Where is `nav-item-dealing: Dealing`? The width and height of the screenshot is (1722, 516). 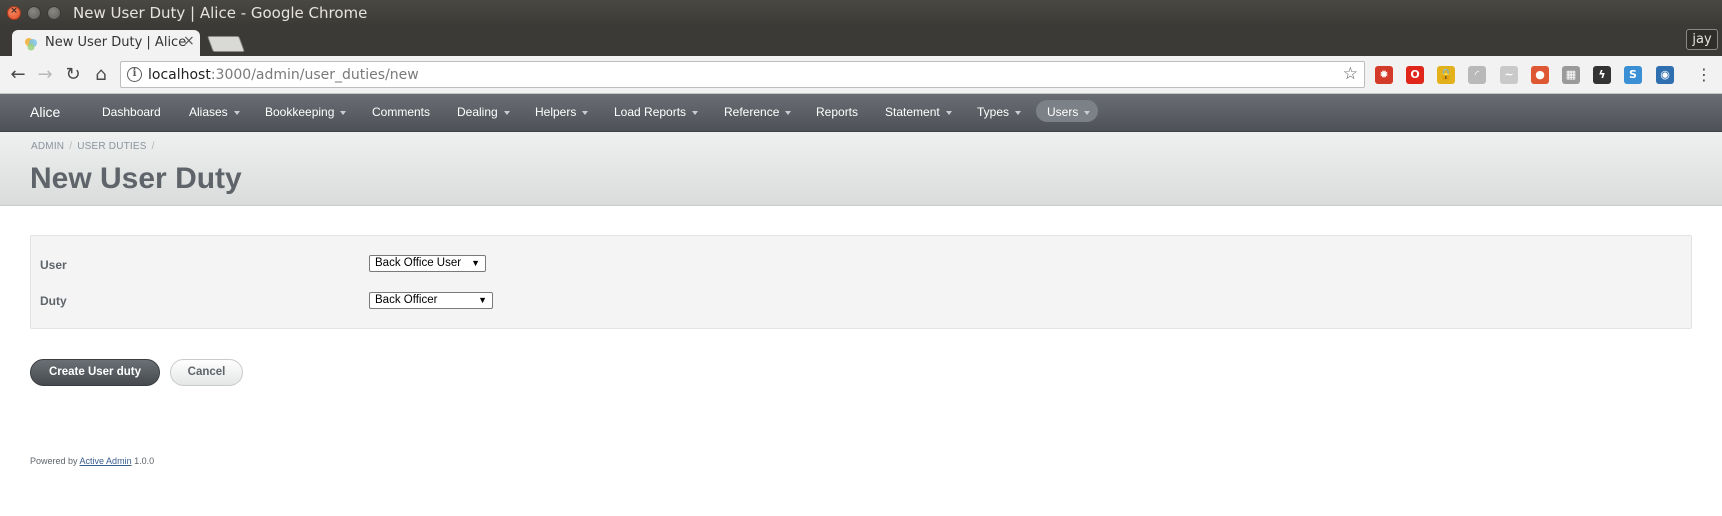
nav-item-dealing: Dealing is located at coordinates (483, 112).